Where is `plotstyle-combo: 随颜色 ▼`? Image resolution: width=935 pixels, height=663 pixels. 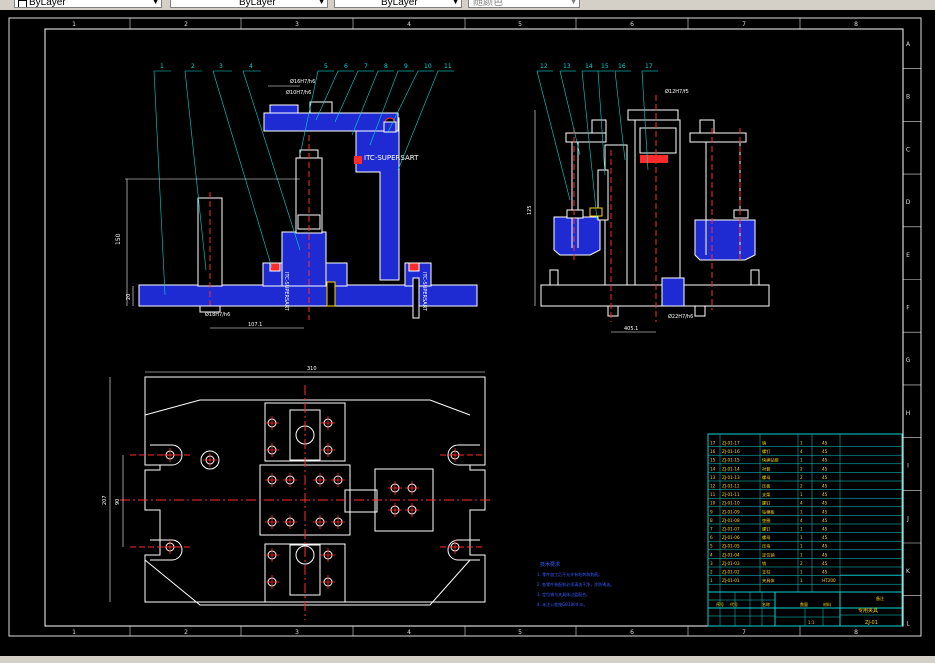 plotstyle-combo: 随颜色 ▼ is located at coordinates (524, 4).